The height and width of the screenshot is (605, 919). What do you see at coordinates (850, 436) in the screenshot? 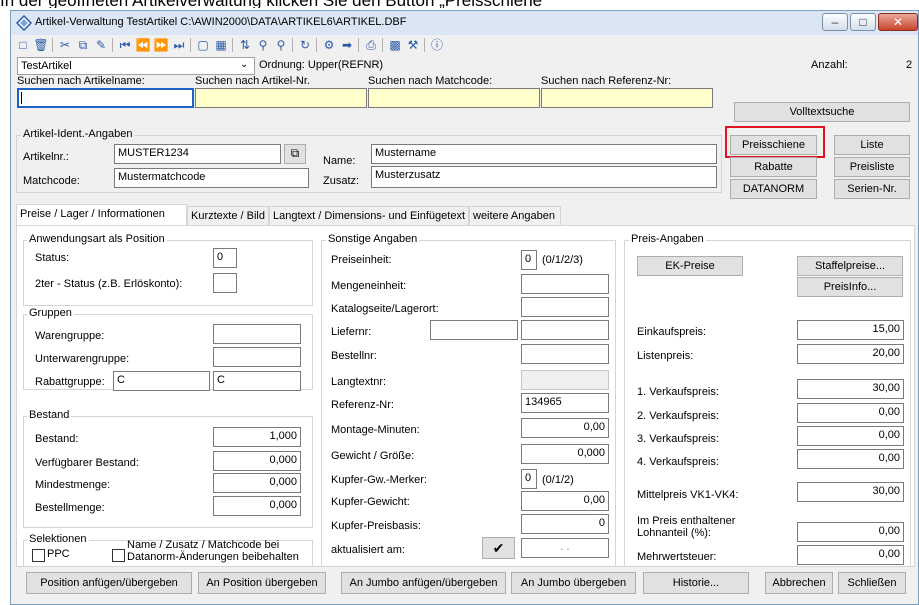
I see `vk3-field: 0,00` at bounding box center [850, 436].